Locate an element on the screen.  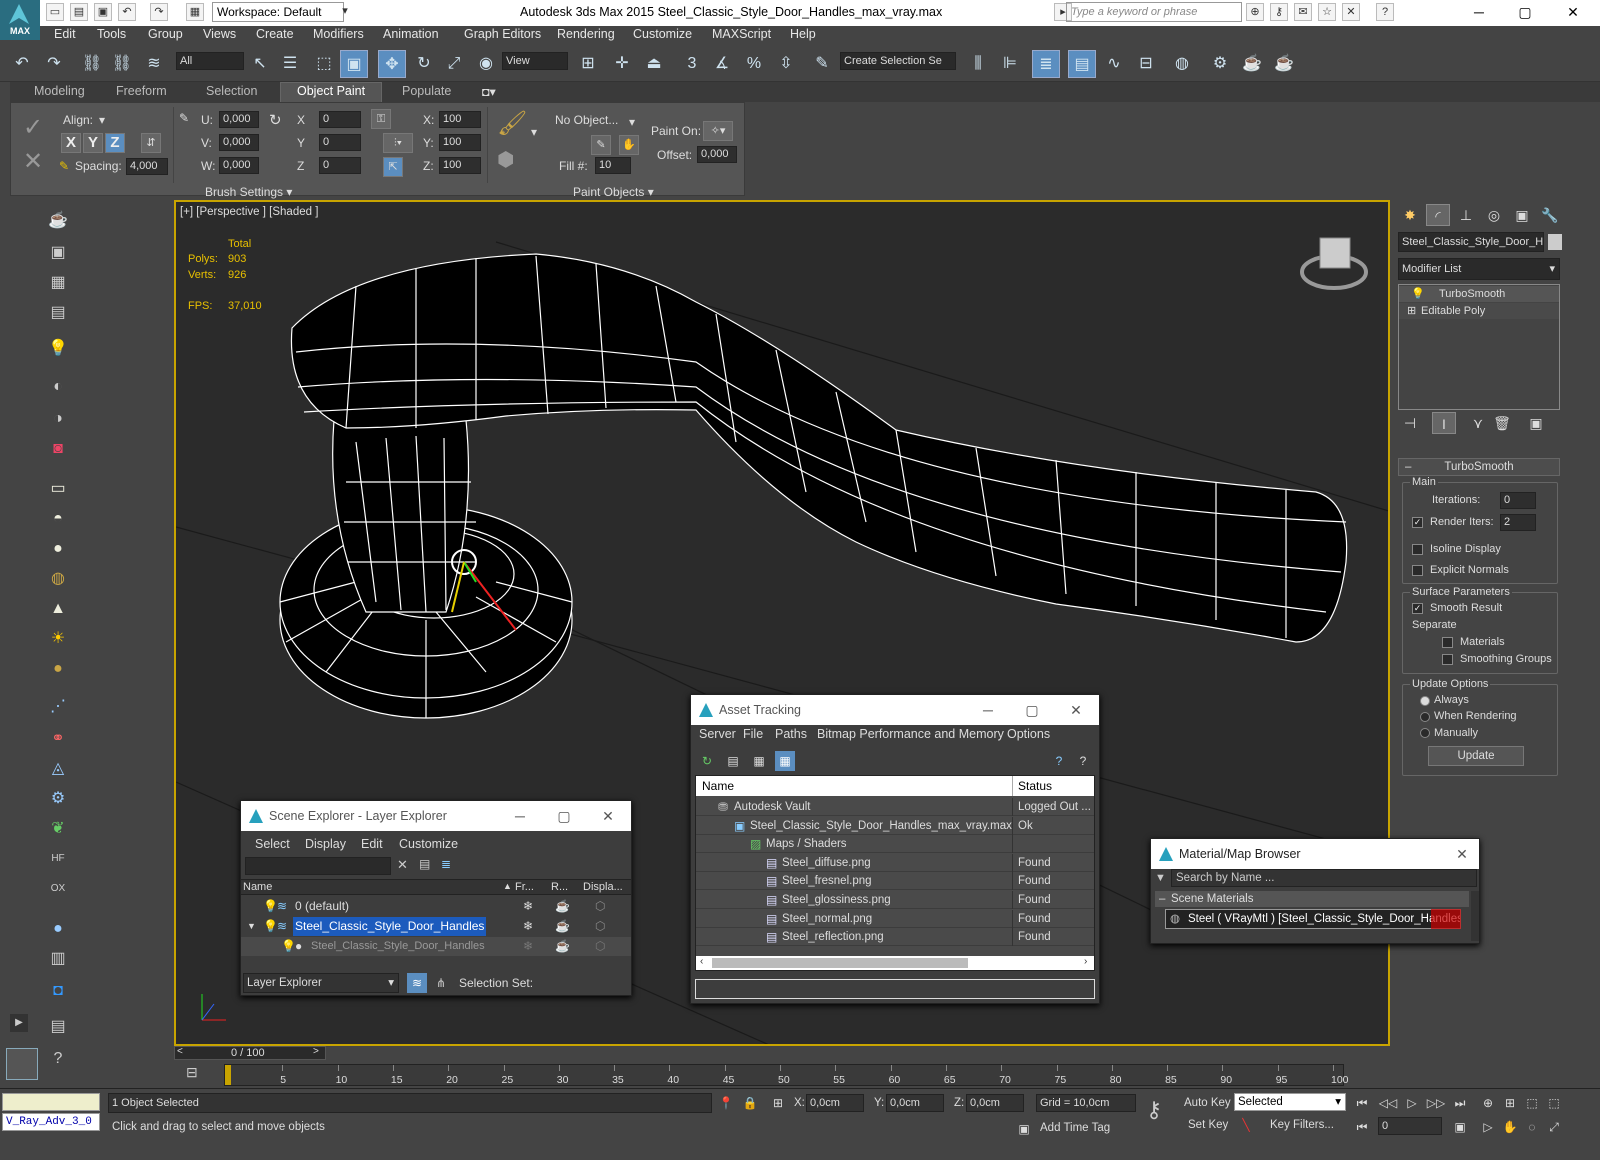
rotate-x-input: 0 is located at coordinates (340, 119).